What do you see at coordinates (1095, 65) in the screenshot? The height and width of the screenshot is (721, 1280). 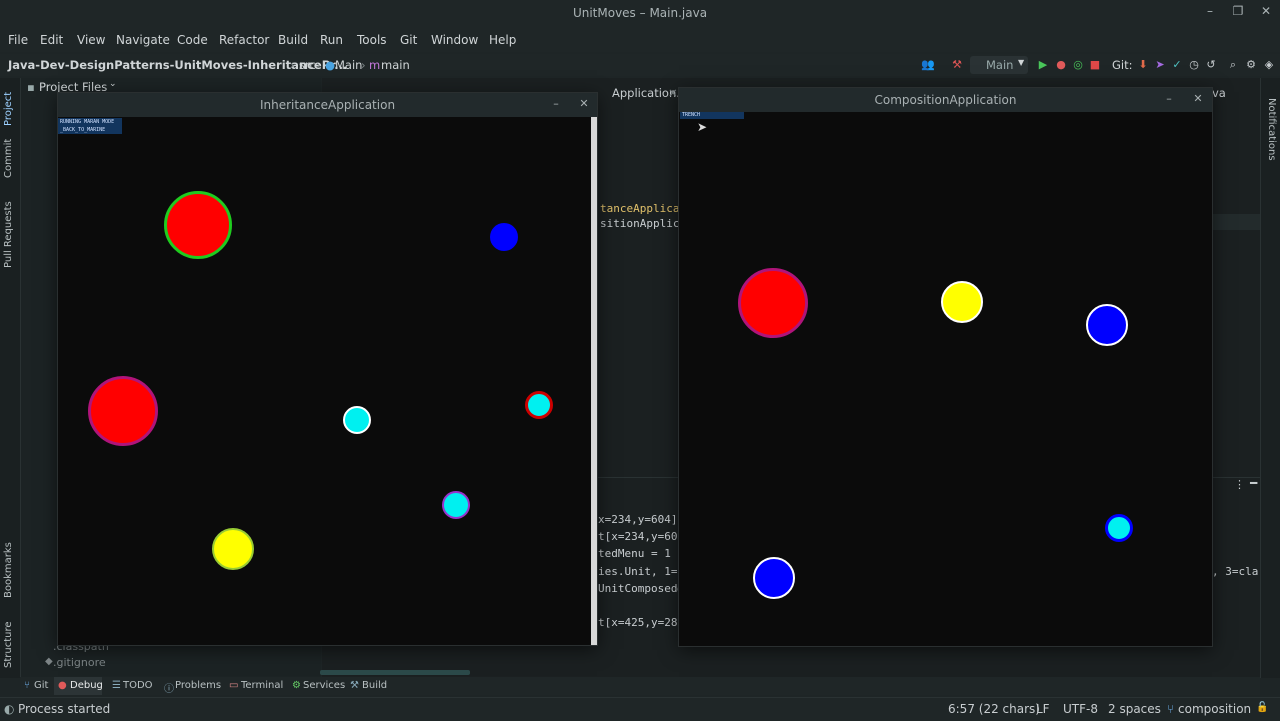 I see `stop-icon: ■` at bounding box center [1095, 65].